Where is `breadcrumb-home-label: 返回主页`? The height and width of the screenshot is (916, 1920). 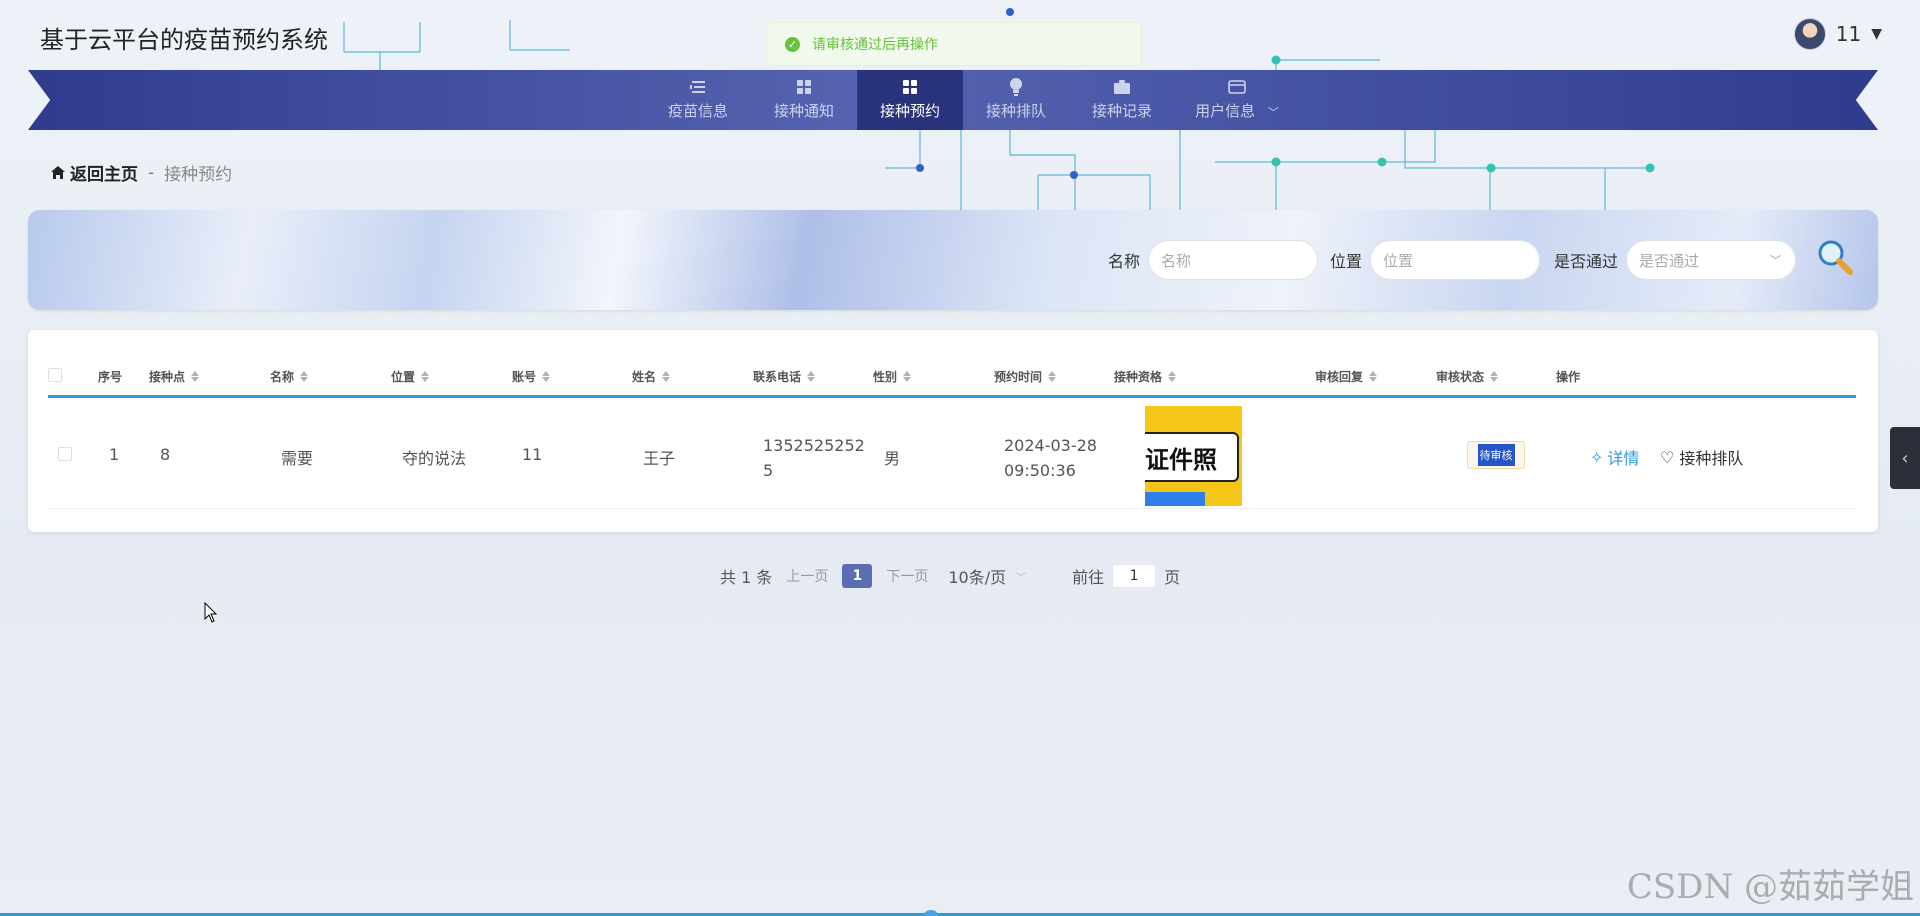
breadcrumb-home-label: 返回主页 is located at coordinates (104, 172).